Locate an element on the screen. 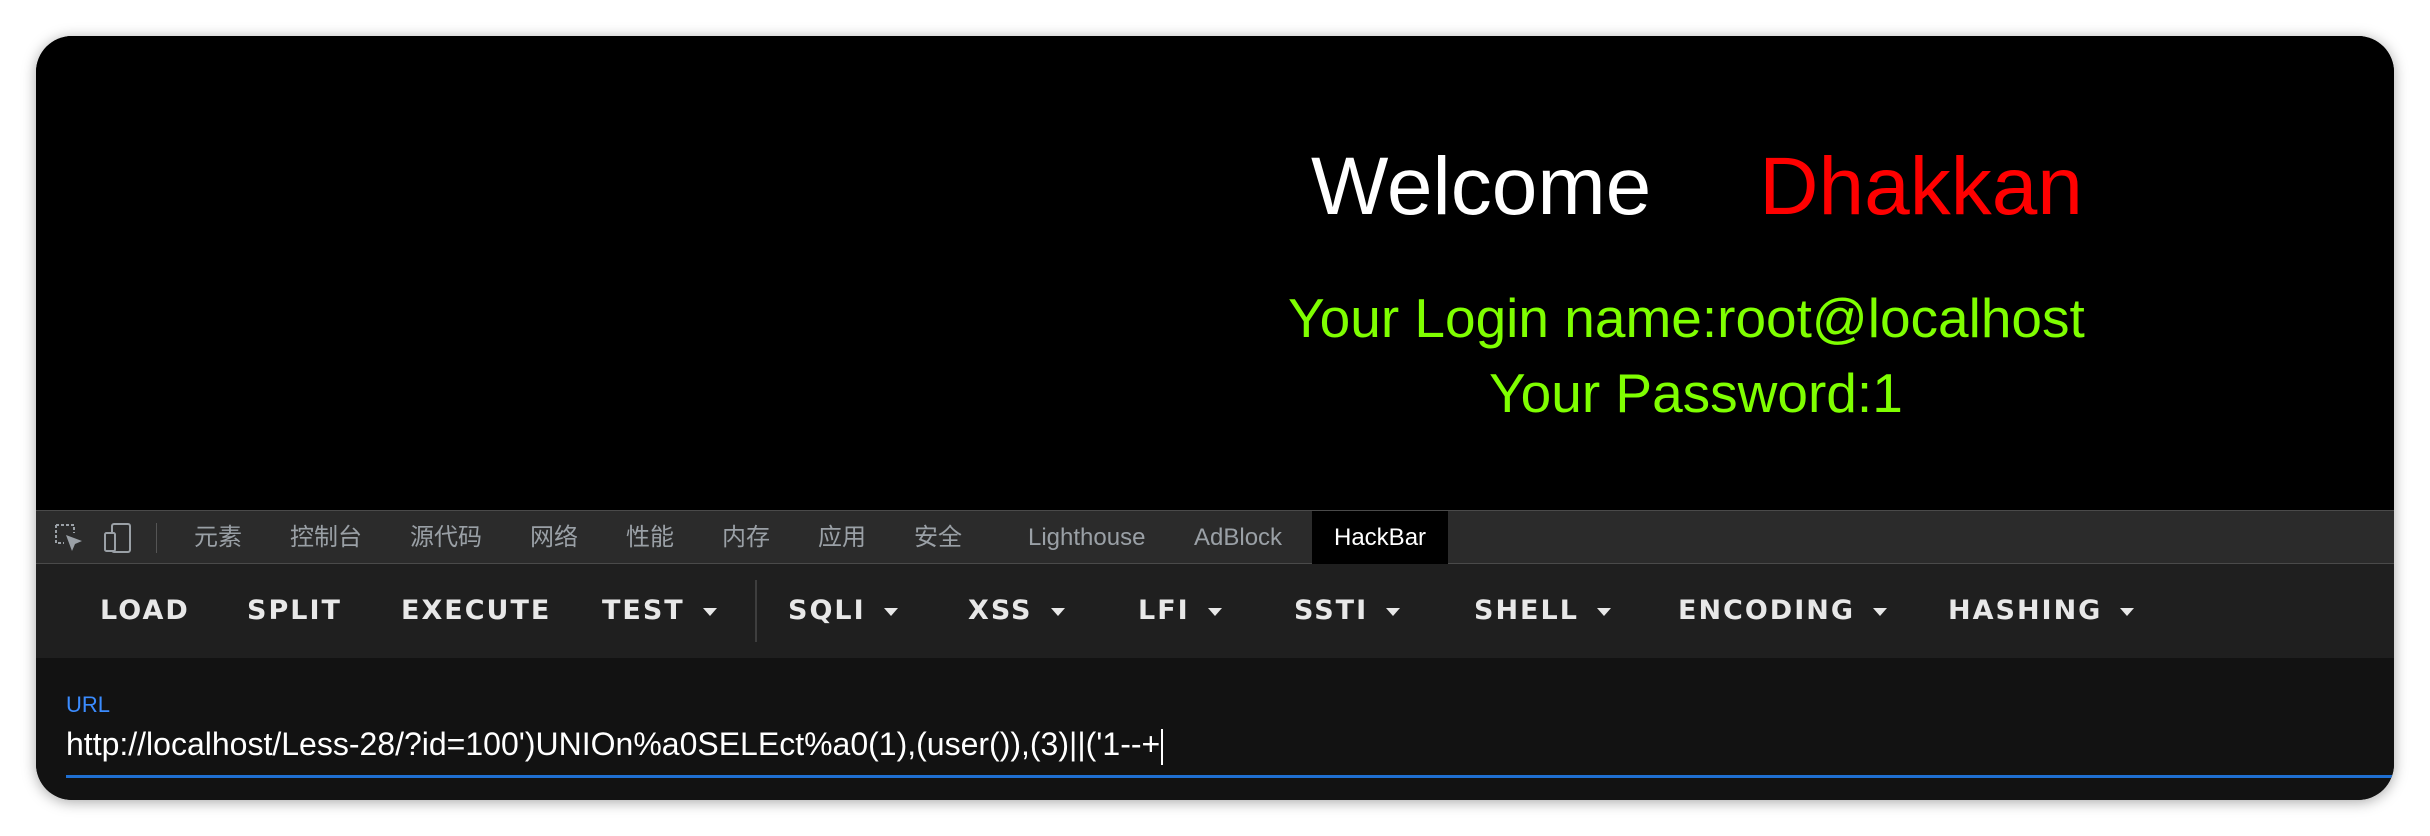 This screenshot has height=836, width=2430. ssti-label: SSTI is located at coordinates (1331, 610).